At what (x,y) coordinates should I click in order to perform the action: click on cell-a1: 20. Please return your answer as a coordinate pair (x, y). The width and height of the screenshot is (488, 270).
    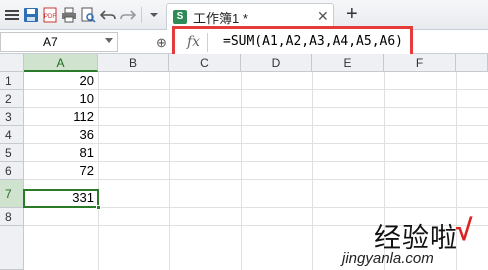
    Looking at the image, I should click on (61, 81).